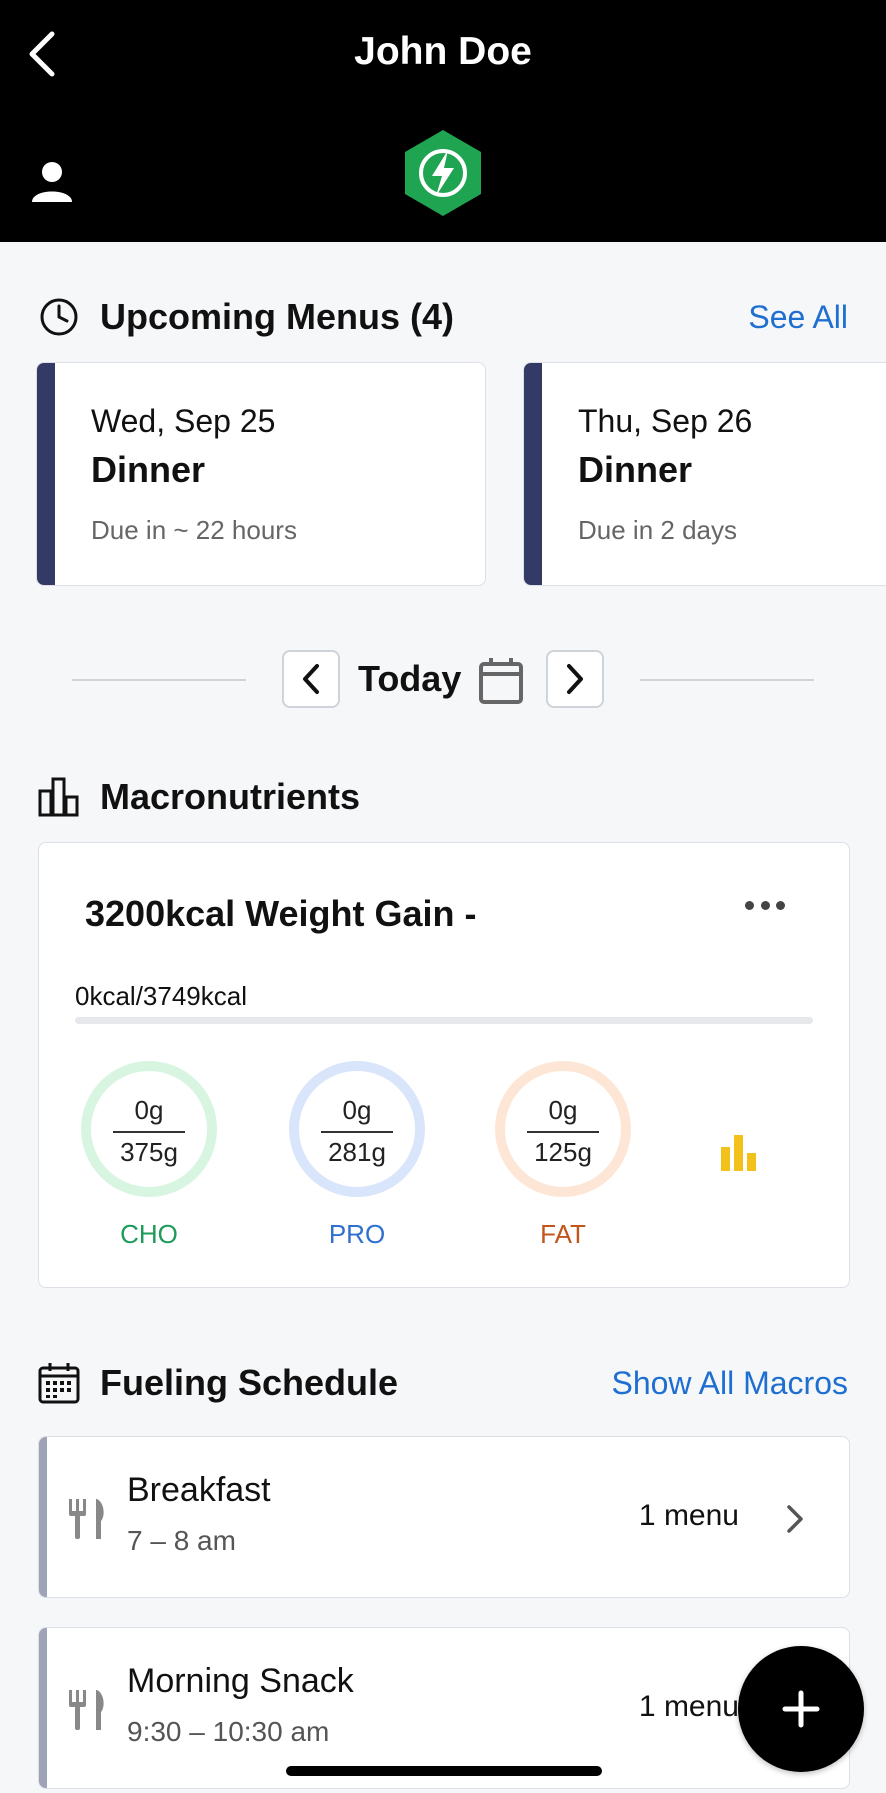  What do you see at coordinates (409, 679) in the screenshot?
I see `current-day-label: Today` at bounding box center [409, 679].